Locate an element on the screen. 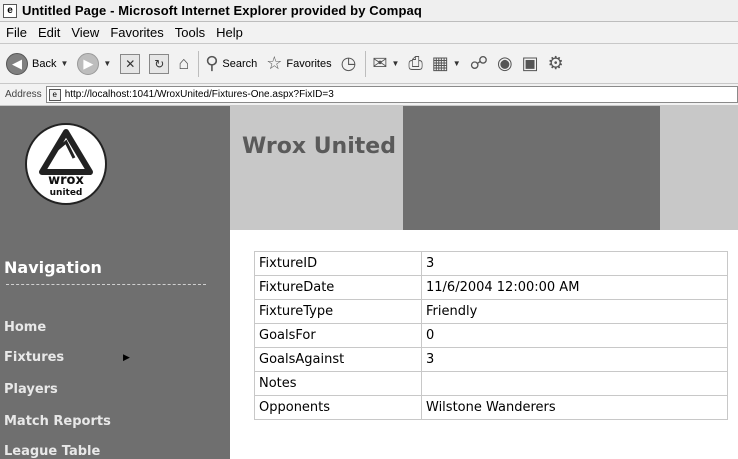 This screenshot has height=459, width=738. stop-icon: ✕ is located at coordinates (130, 63).